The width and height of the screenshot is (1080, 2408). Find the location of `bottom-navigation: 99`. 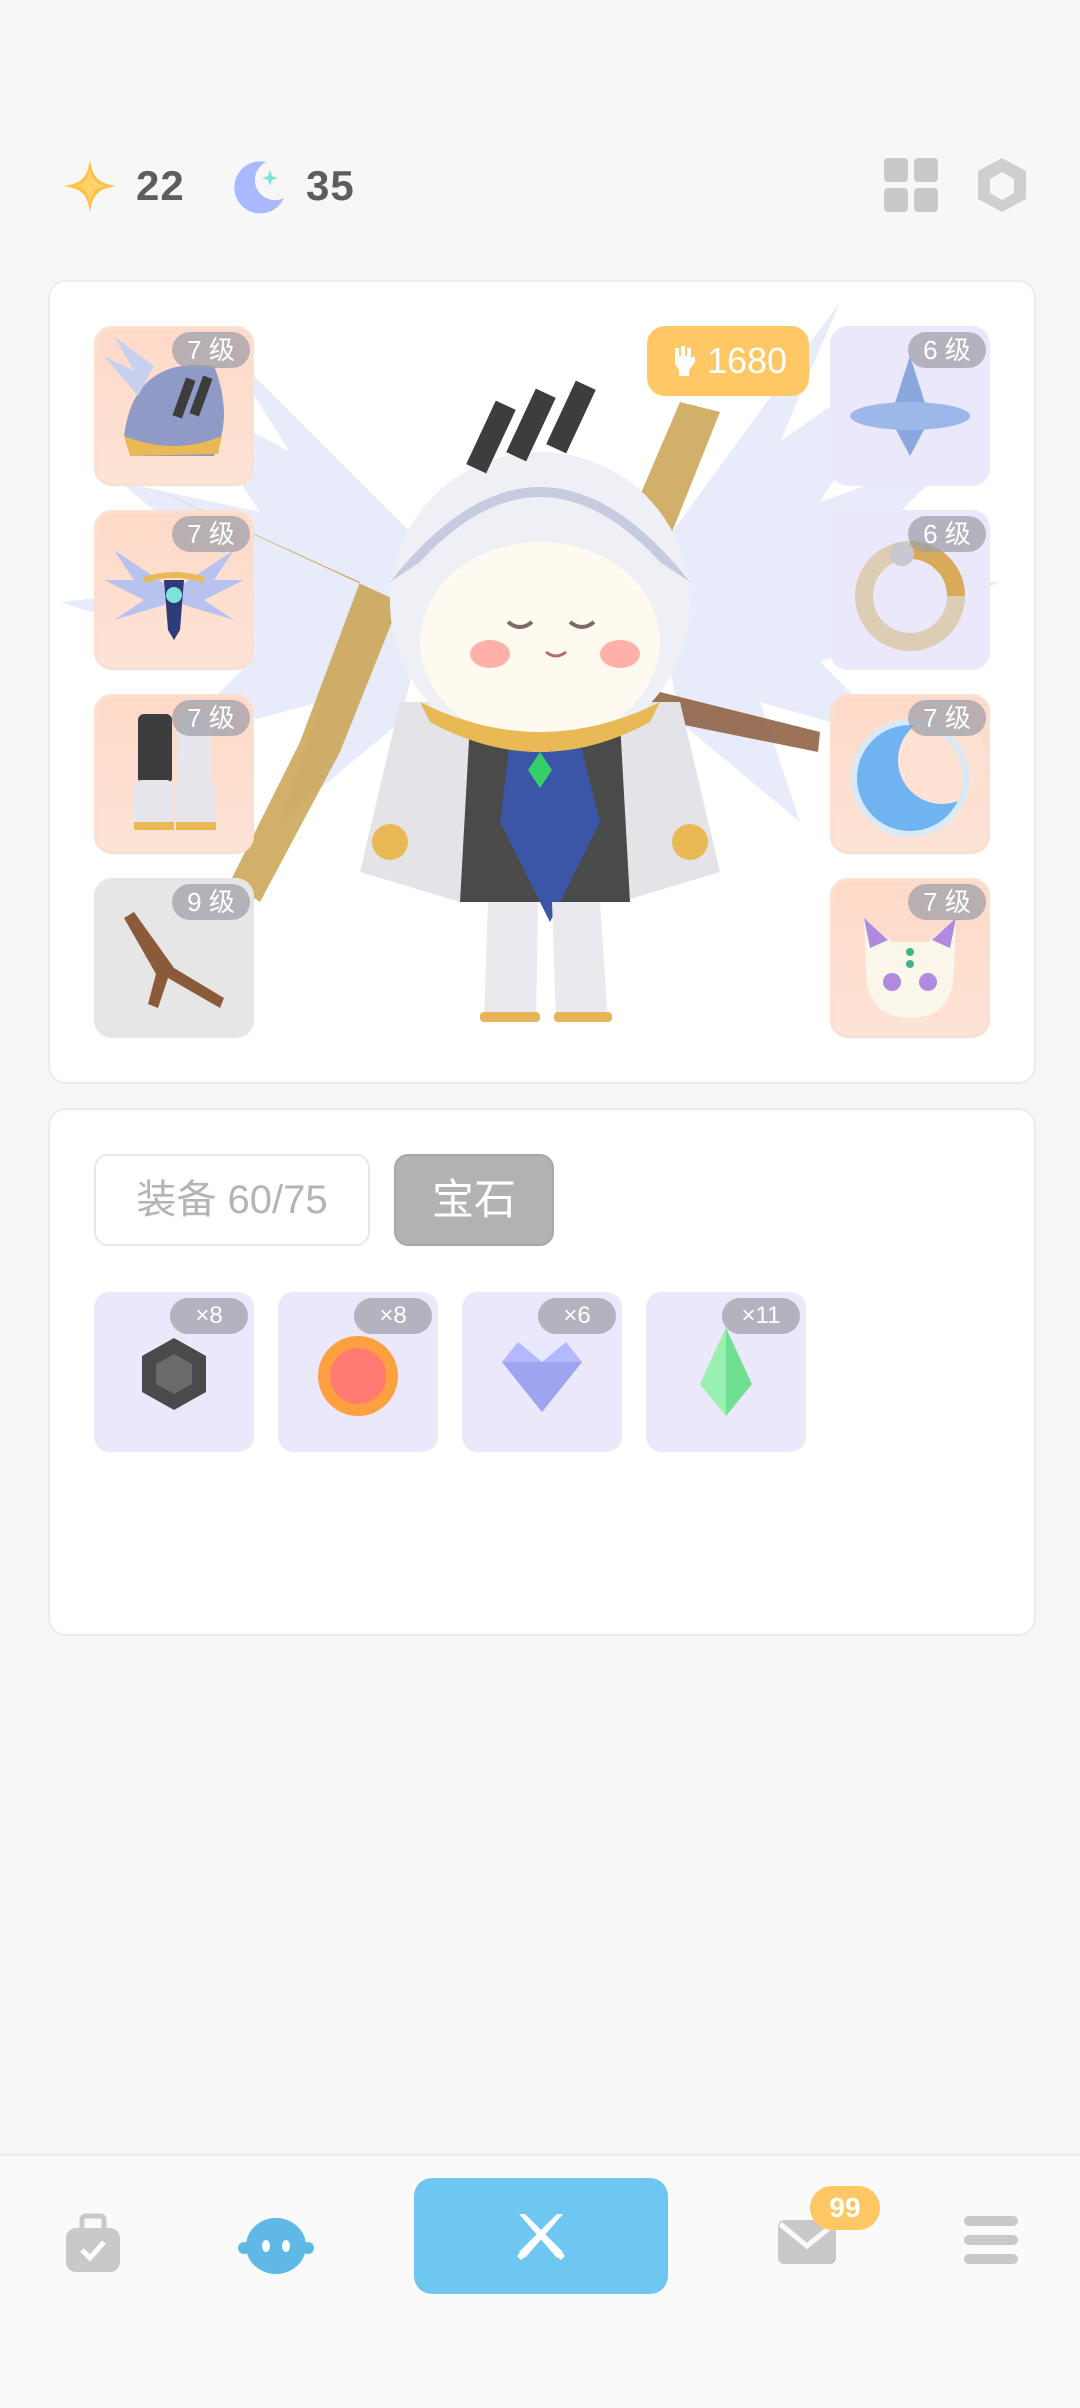

bottom-navigation: 99 is located at coordinates (540, 2281).